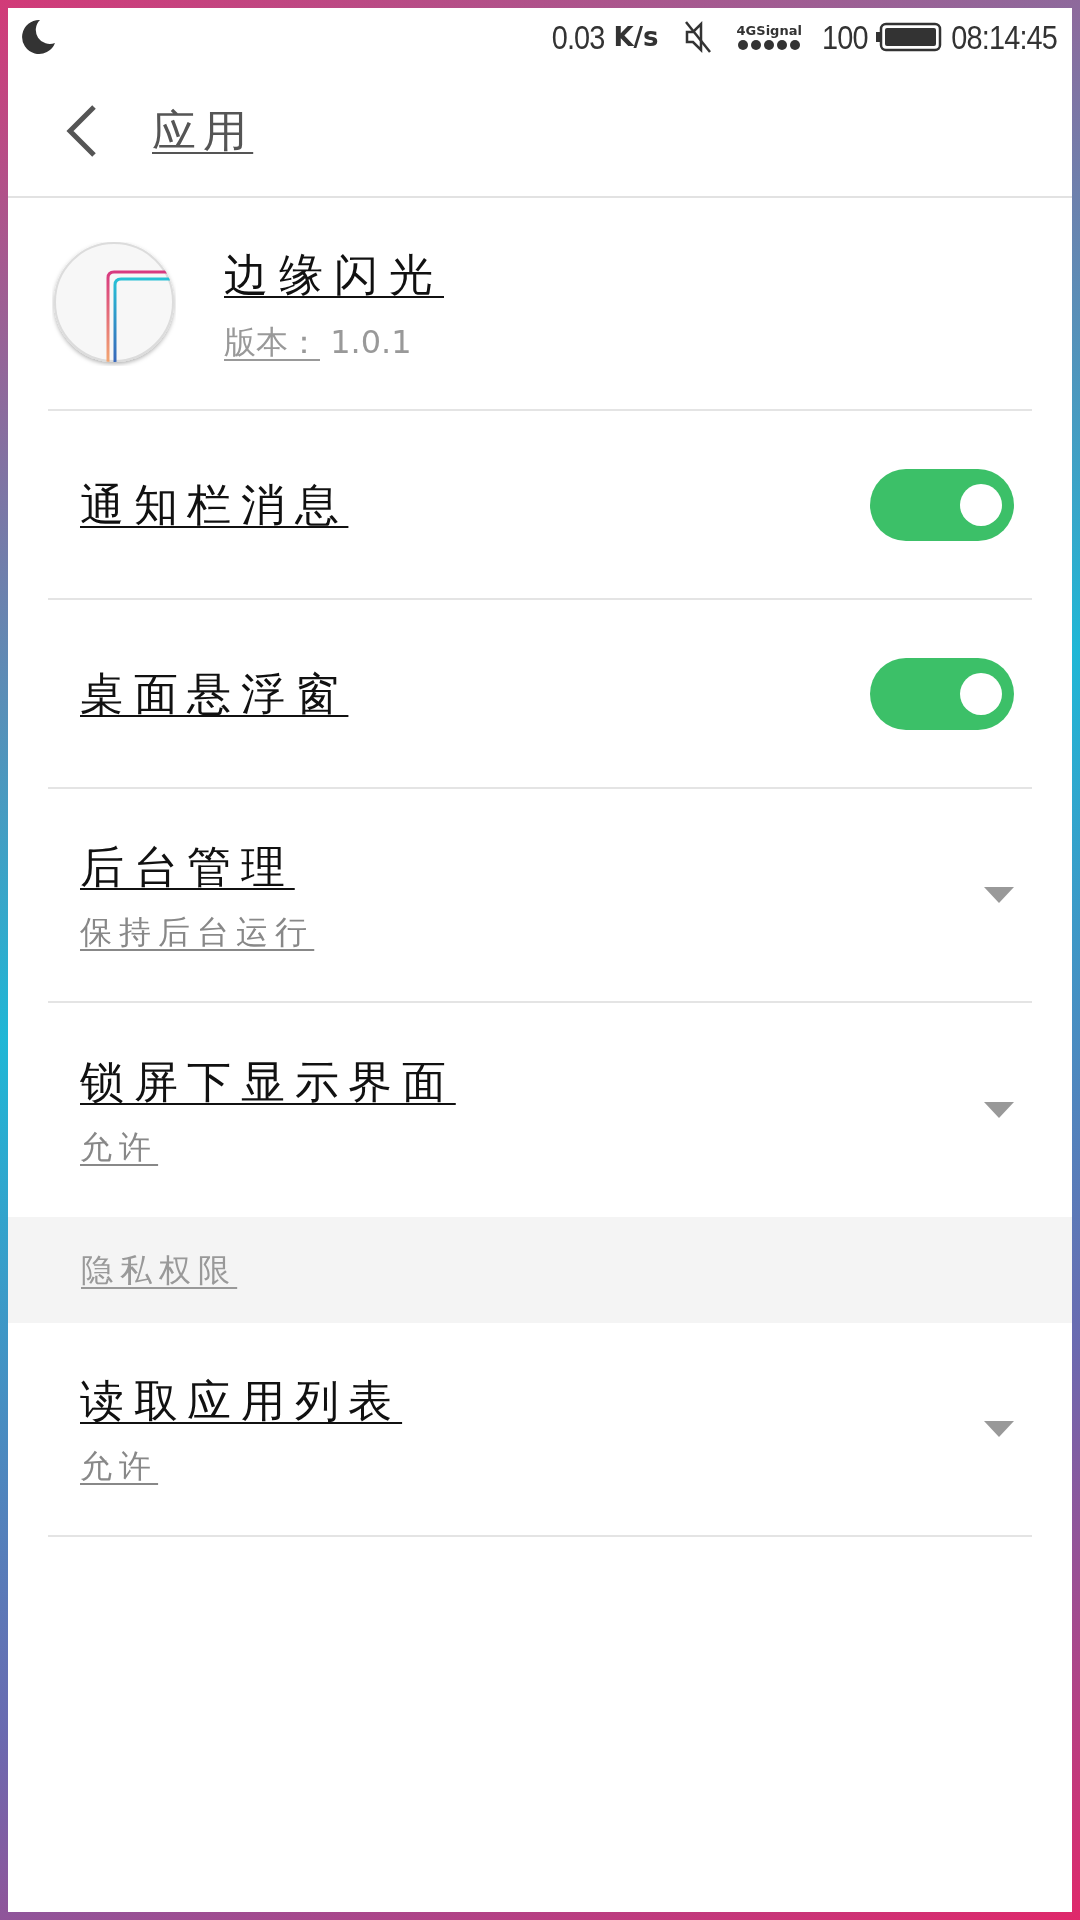  Describe the element at coordinates (159, 1270) in the screenshot. I see `section-title: 隐私权限` at that location.